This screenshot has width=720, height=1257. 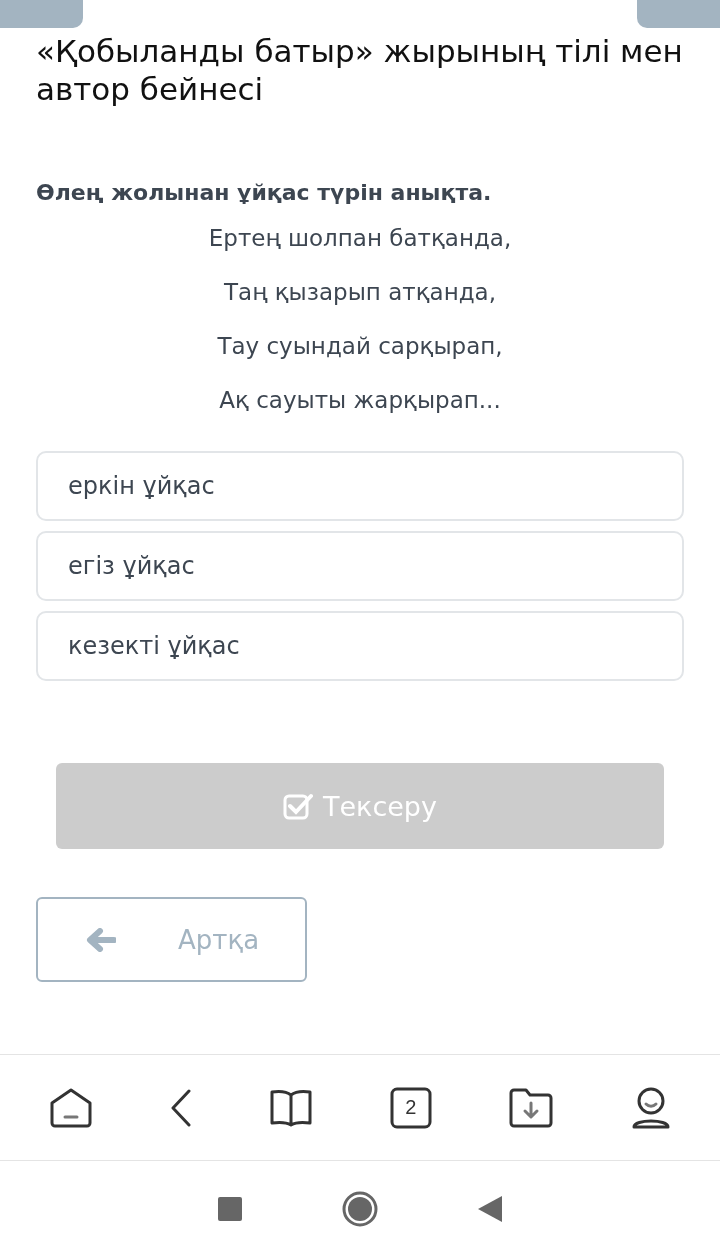 I want to click on arrow-left-icon, so click(x=101, y=939).